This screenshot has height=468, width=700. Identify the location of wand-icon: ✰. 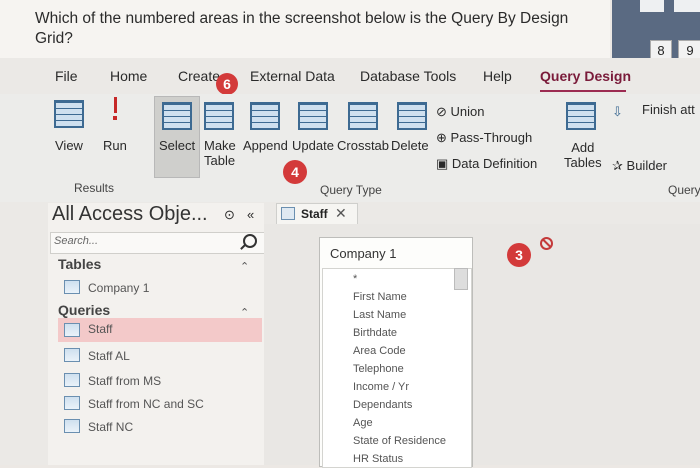
(617, 165).